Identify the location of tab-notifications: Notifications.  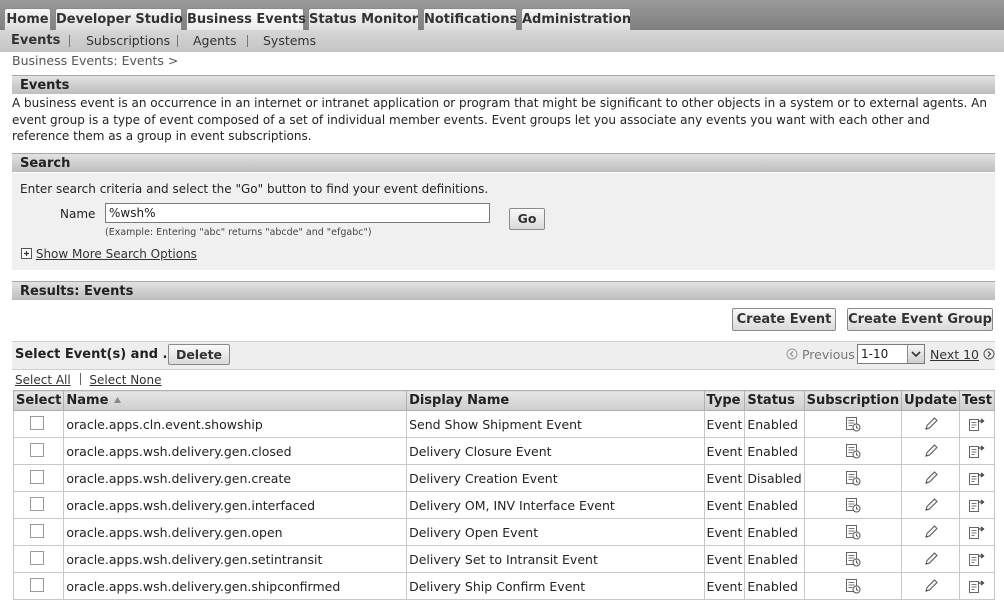
(470, 19).